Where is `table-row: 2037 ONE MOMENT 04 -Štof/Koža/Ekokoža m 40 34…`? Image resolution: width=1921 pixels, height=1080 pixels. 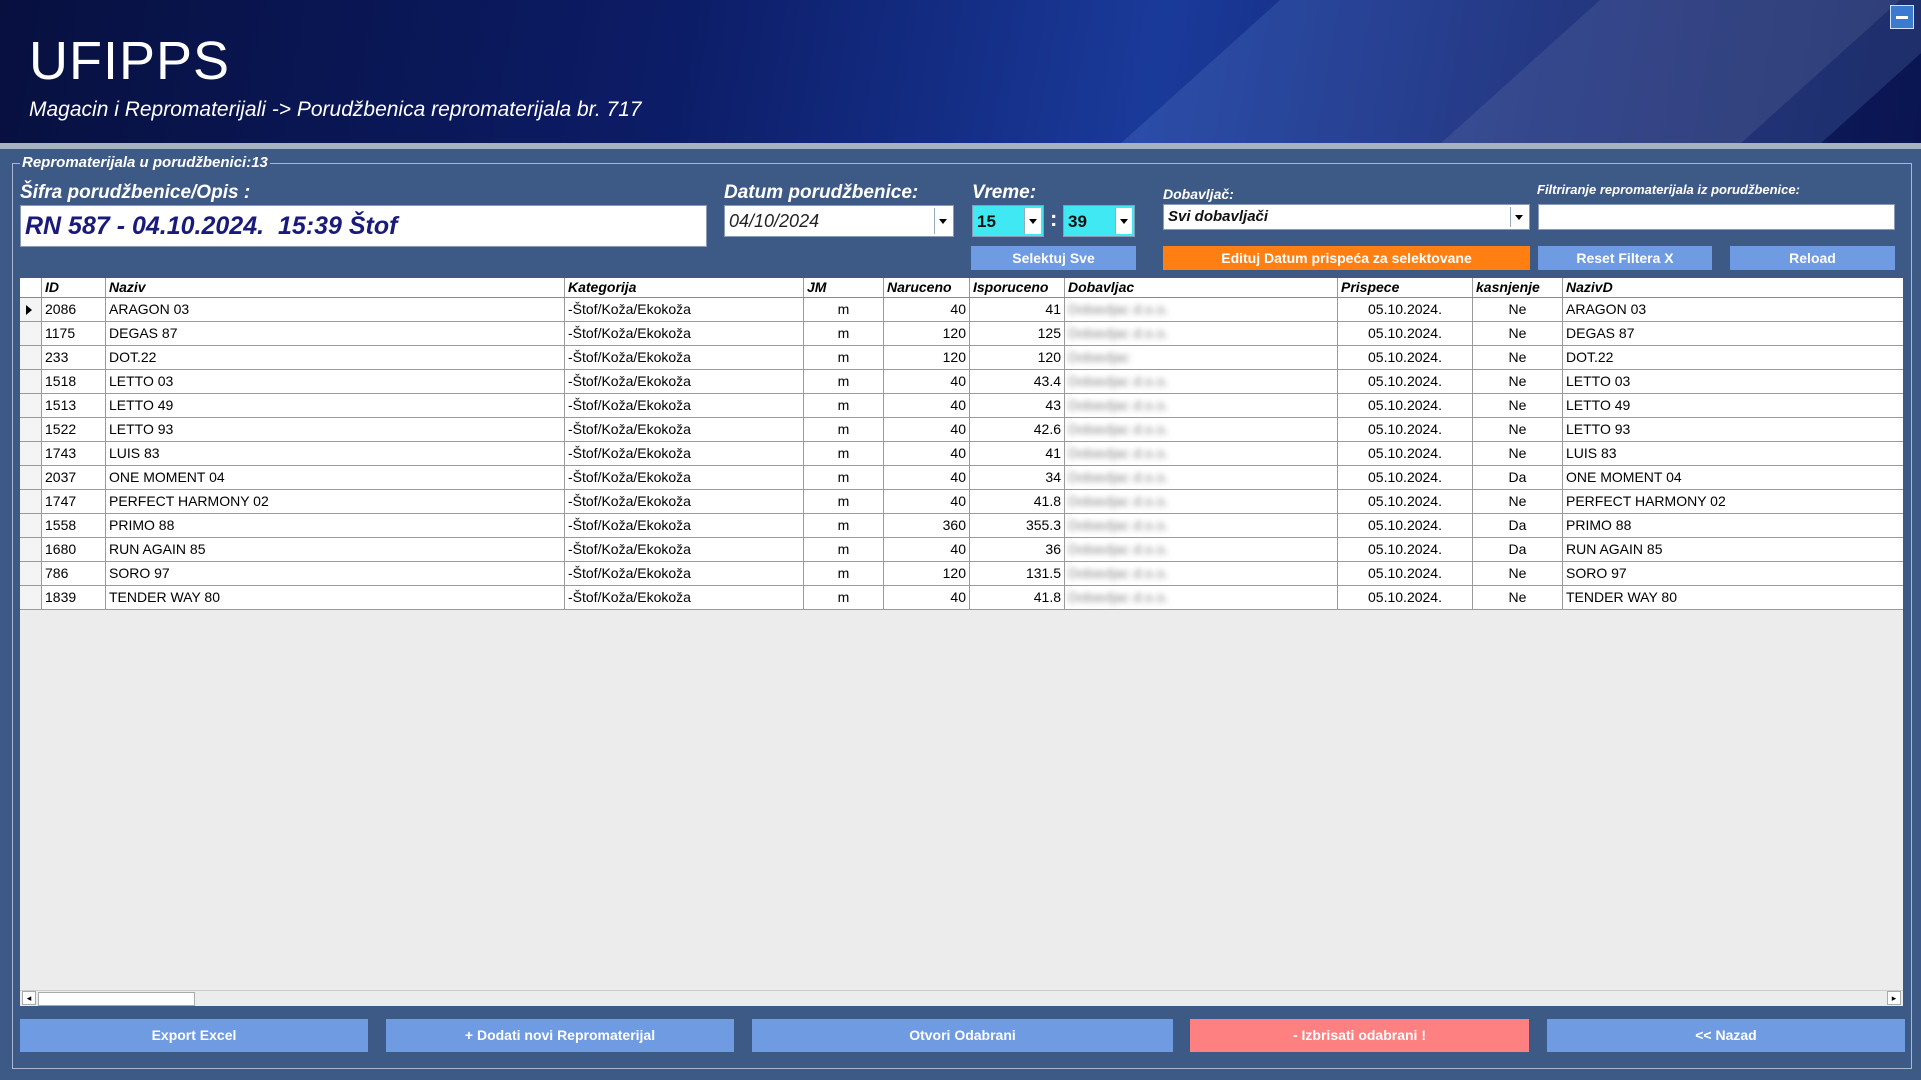 table-row: 2037 ONE MOMENT 04 -Štof/Koža/Ekokoža m 40 34… is located at coordinates (961, 478).